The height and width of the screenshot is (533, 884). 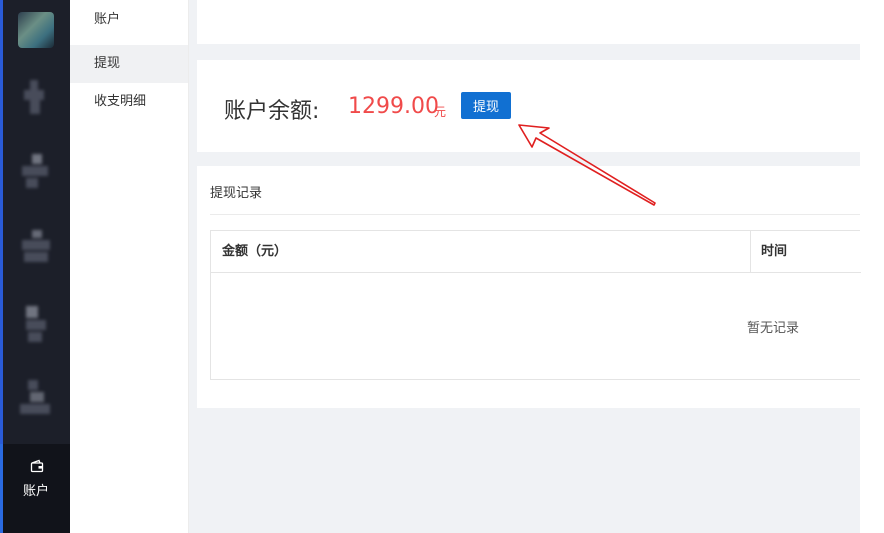 I want to click on app-logo, so click(x=36, y=30).